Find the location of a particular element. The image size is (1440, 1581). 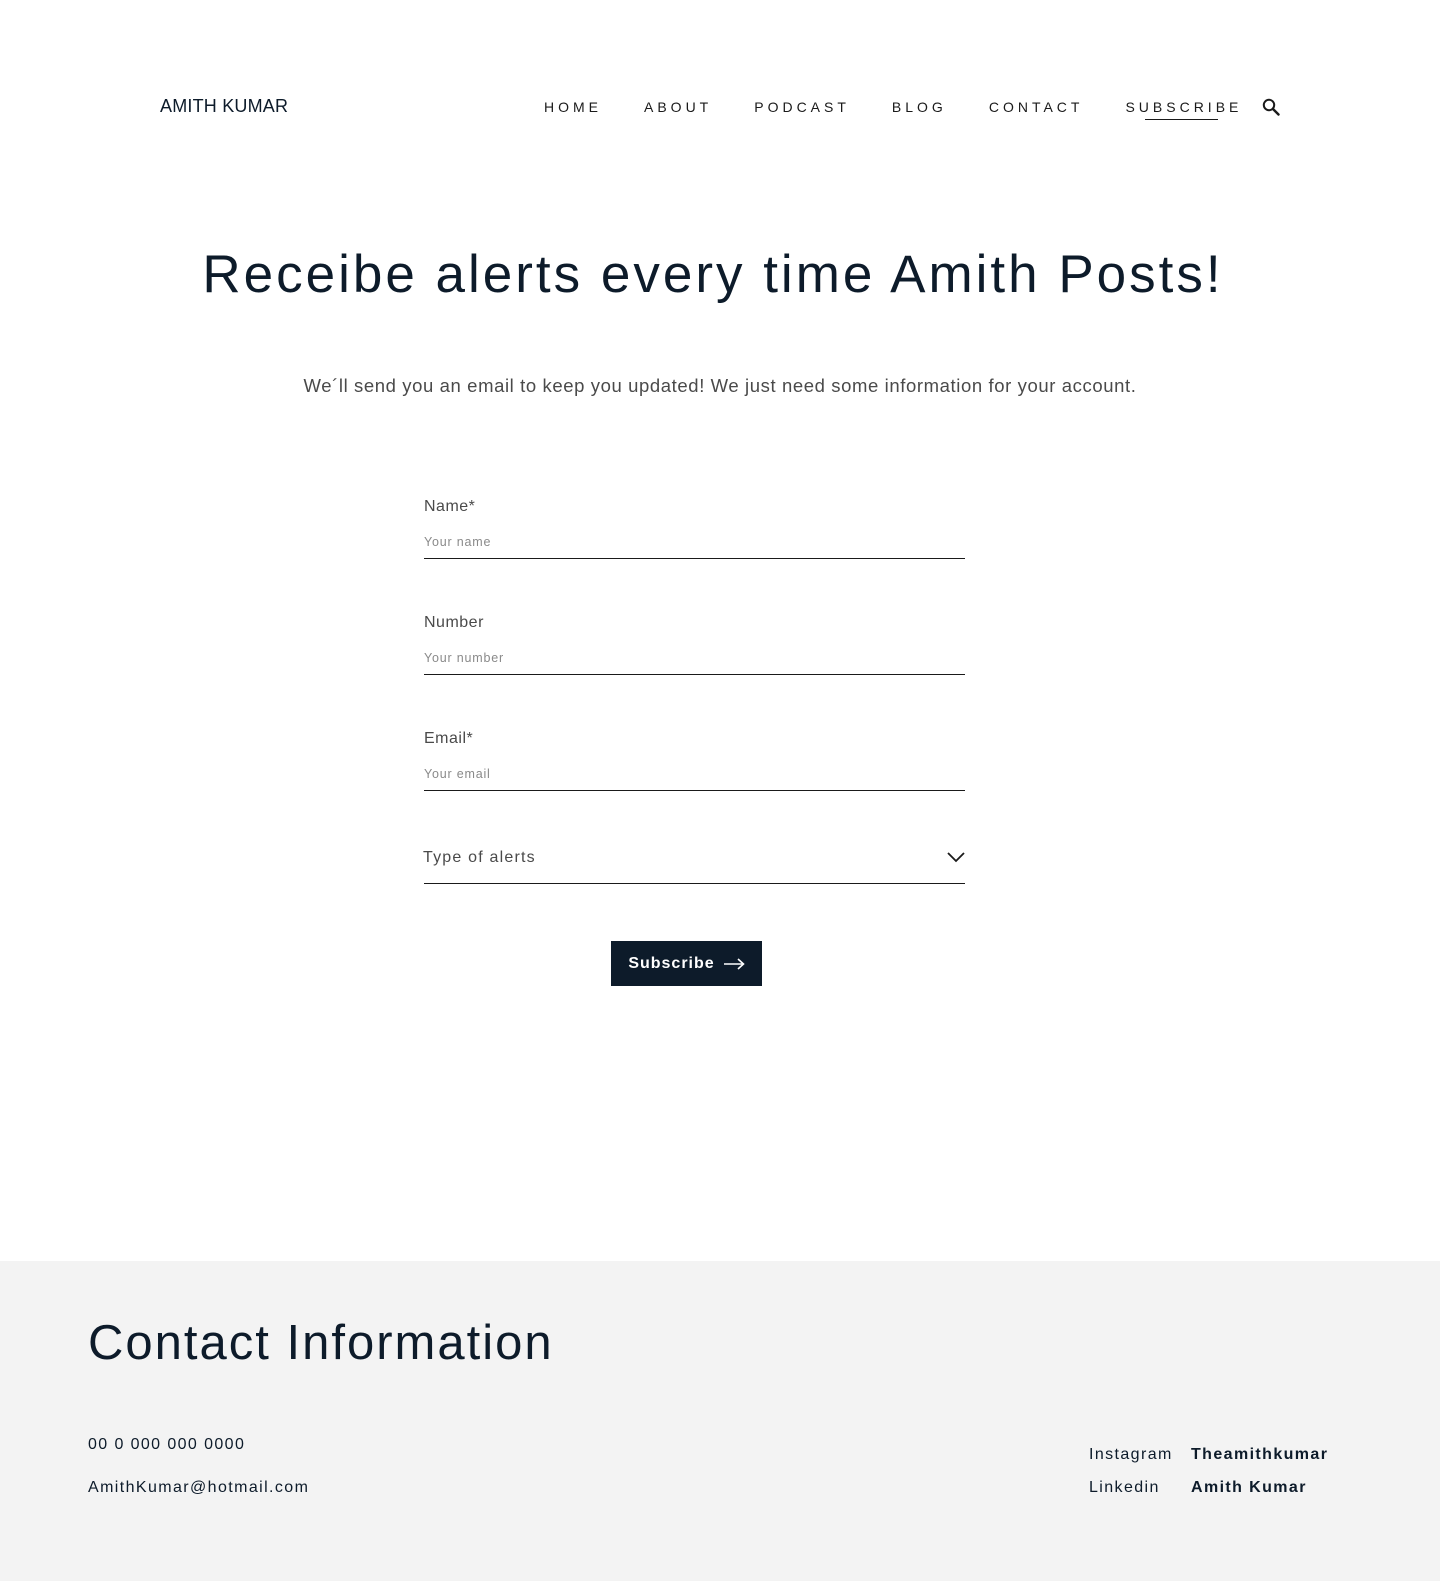

contact-email: AmithKumar@hotmail.com is located at coordinates (198, 1488).